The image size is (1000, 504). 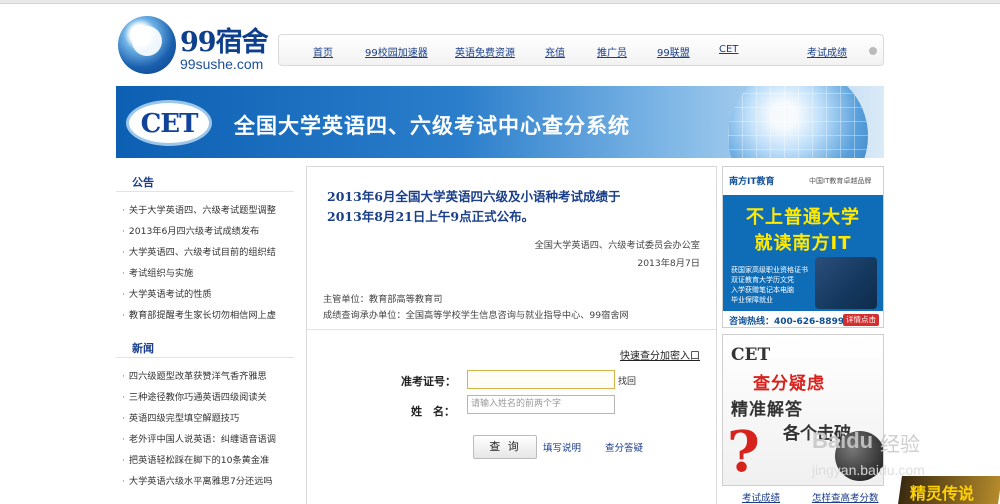 What do you see at coordinates (843, 440) in the screenshot?
I see `watermark-baidu: Baidu` at bounding box center [843, 440].